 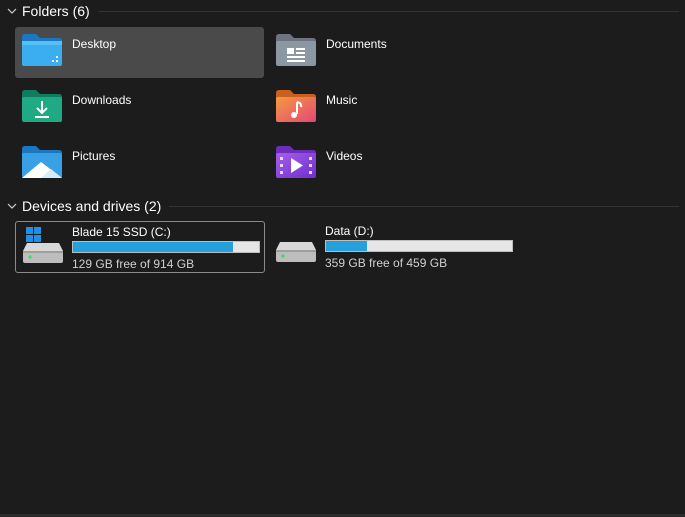 What do you see at coordinates (92, 206) in the screenshot?
I see `devices-section-title: Devices and drives (2)` at bounding box center [92, 206].